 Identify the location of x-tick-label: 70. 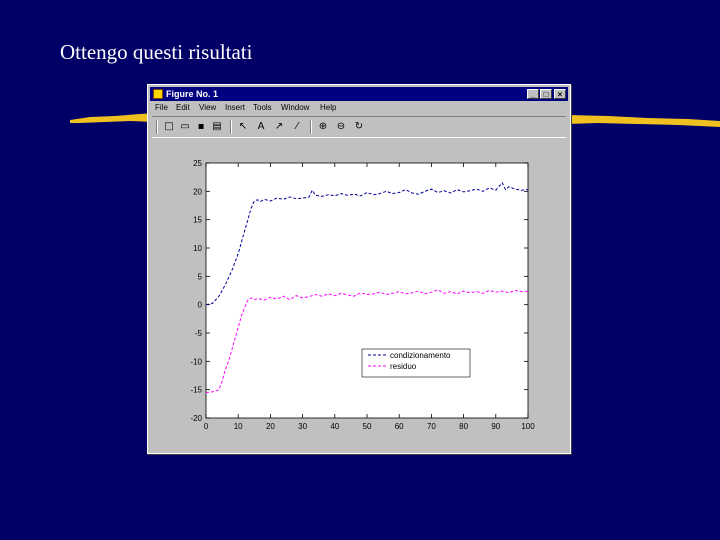
(431, 426).